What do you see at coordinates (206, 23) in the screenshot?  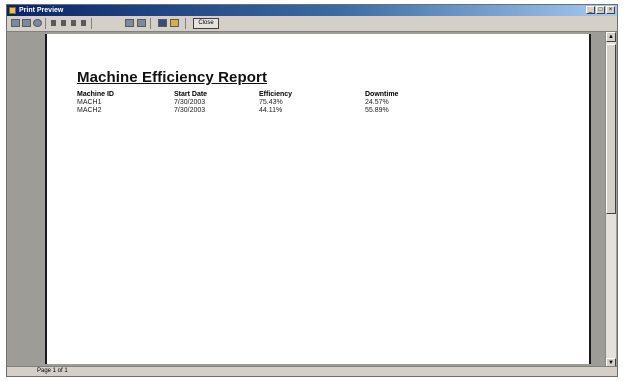 I see `close-preview-button: Close` at bounding box center [206, 23].